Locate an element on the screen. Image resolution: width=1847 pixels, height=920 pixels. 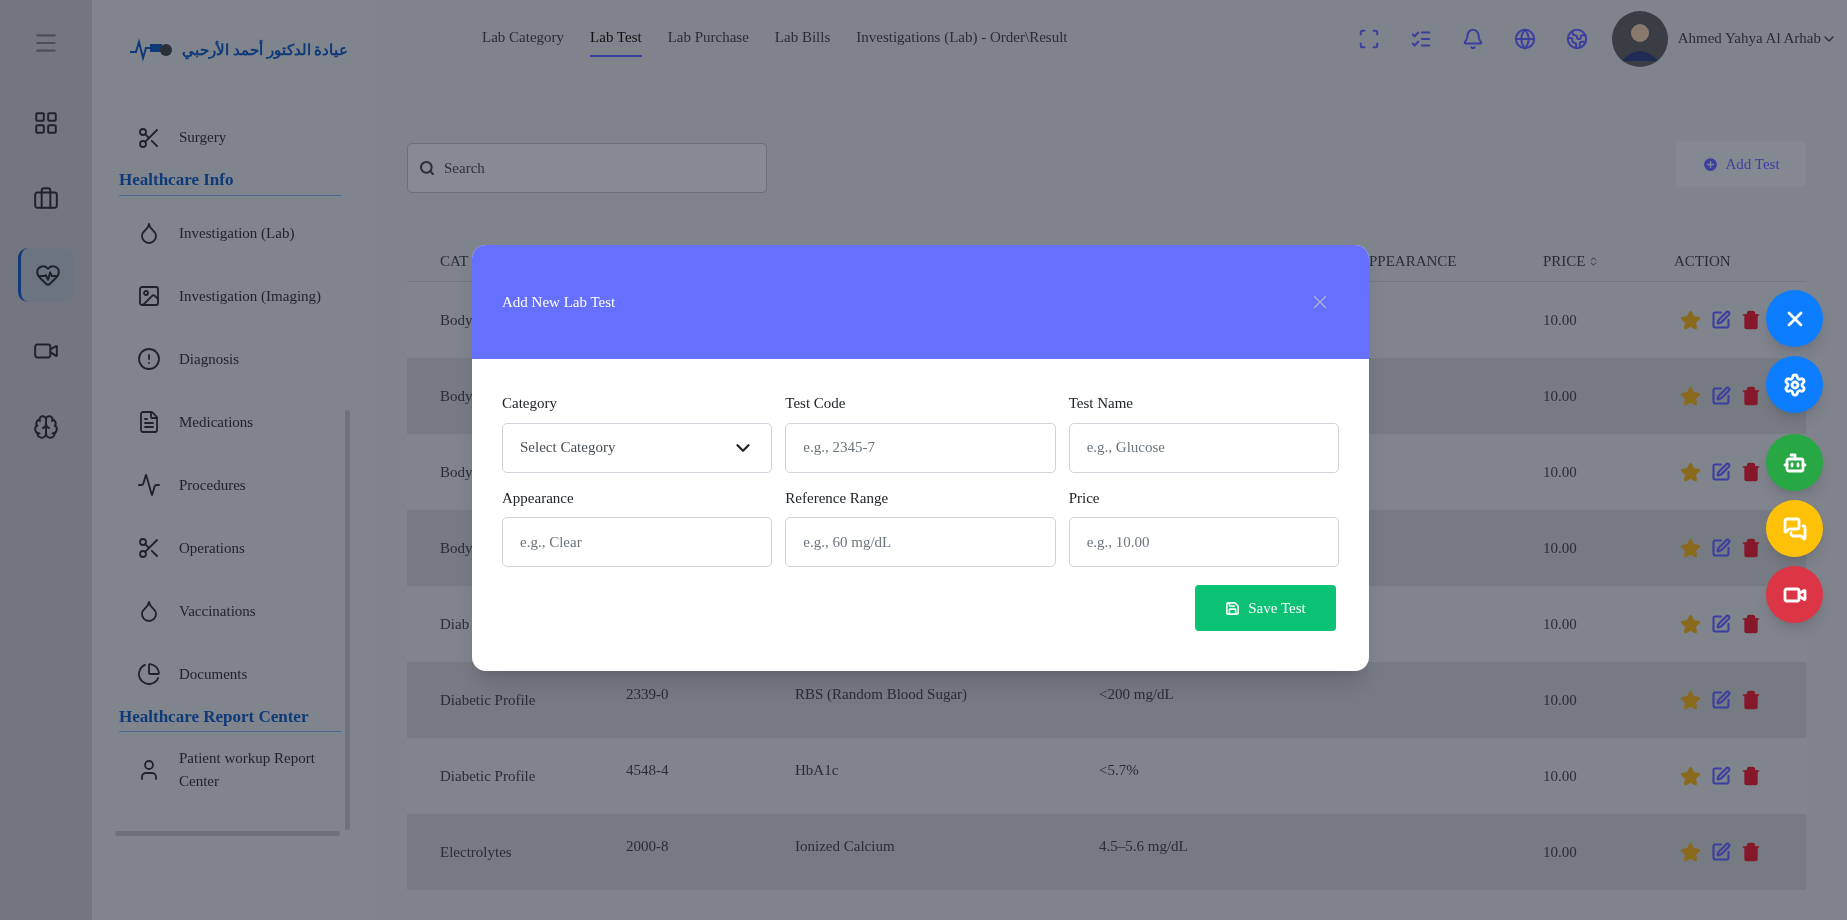
field-label: Category is located at coordinates (530, 403).